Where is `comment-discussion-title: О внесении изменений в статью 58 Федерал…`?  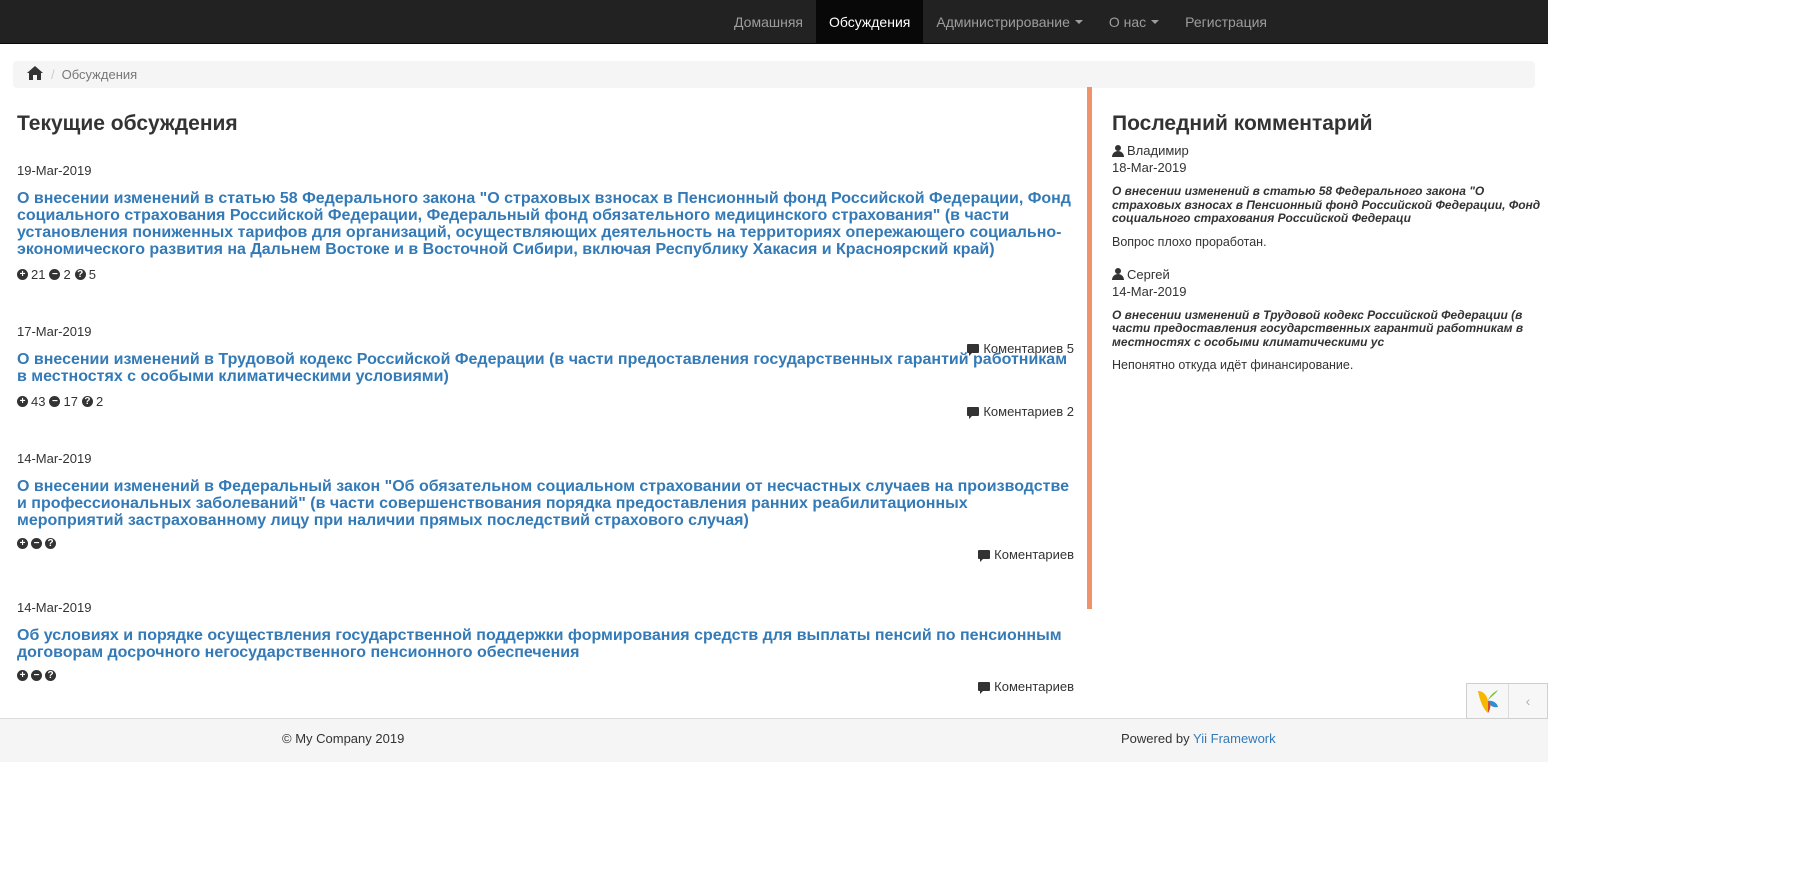
comment-discussion-title: О внесении изменений в статью 58 Федерал… is located at coordinates (1330, 205).